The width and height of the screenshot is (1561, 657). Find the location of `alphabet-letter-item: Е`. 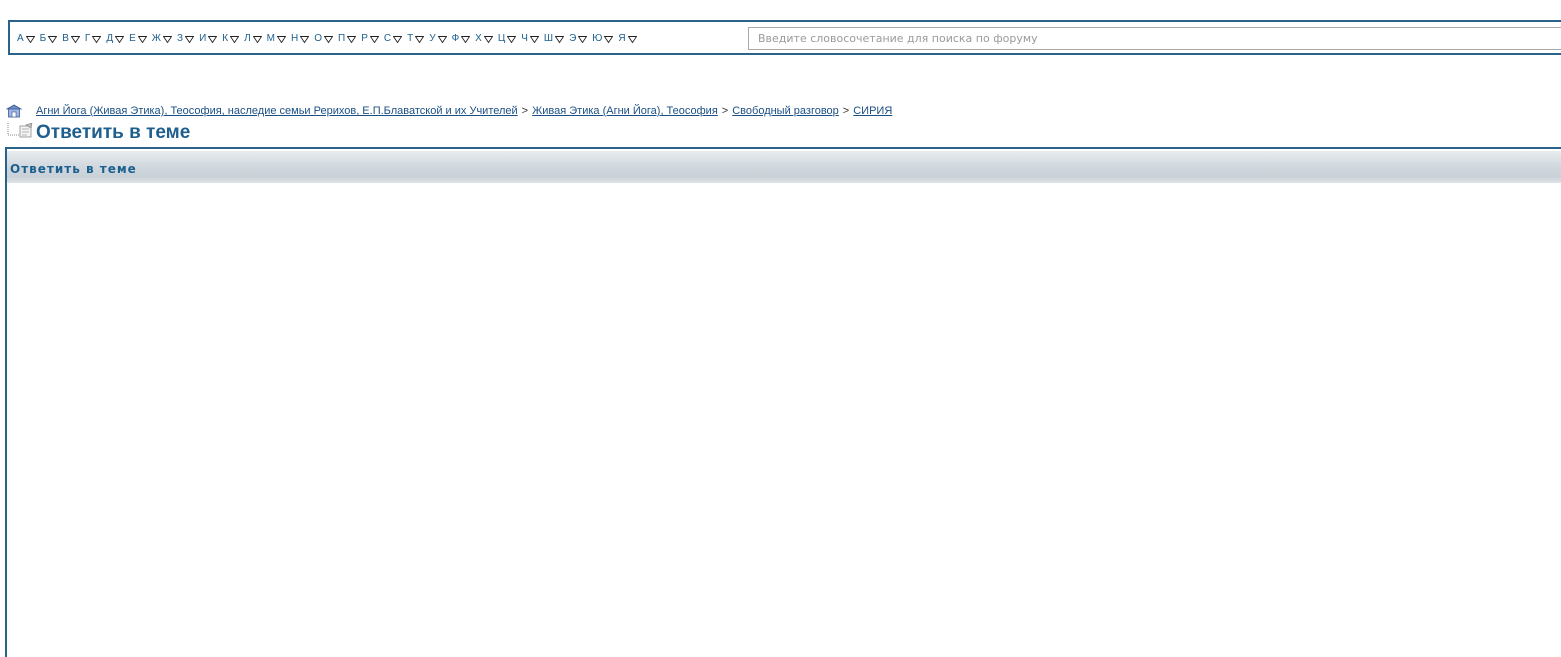

alphabet-letter-item: Е is located at coordinates (138, 39).